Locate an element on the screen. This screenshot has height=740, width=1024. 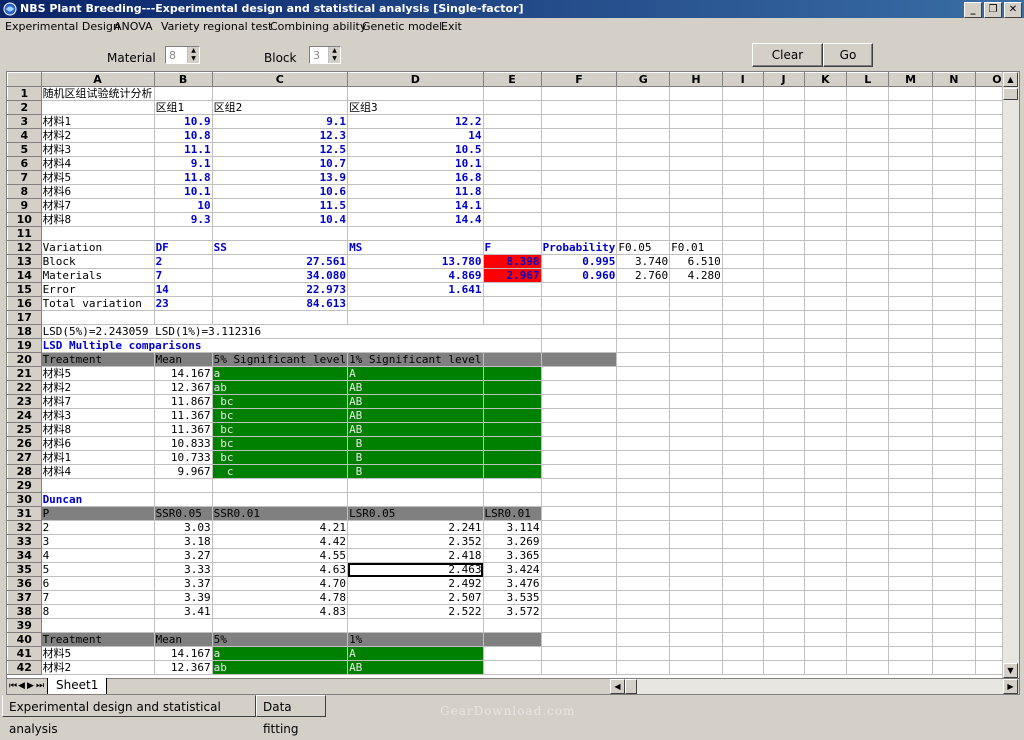
grid-cell: 3.476 is located at coordinates (512, 583).